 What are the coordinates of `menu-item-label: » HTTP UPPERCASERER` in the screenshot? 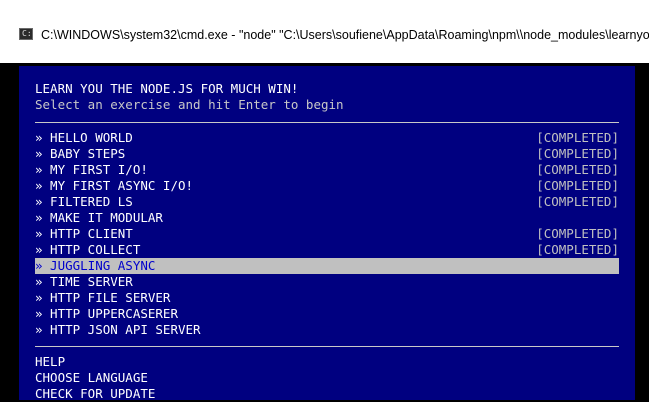 It's located at (106, 313).